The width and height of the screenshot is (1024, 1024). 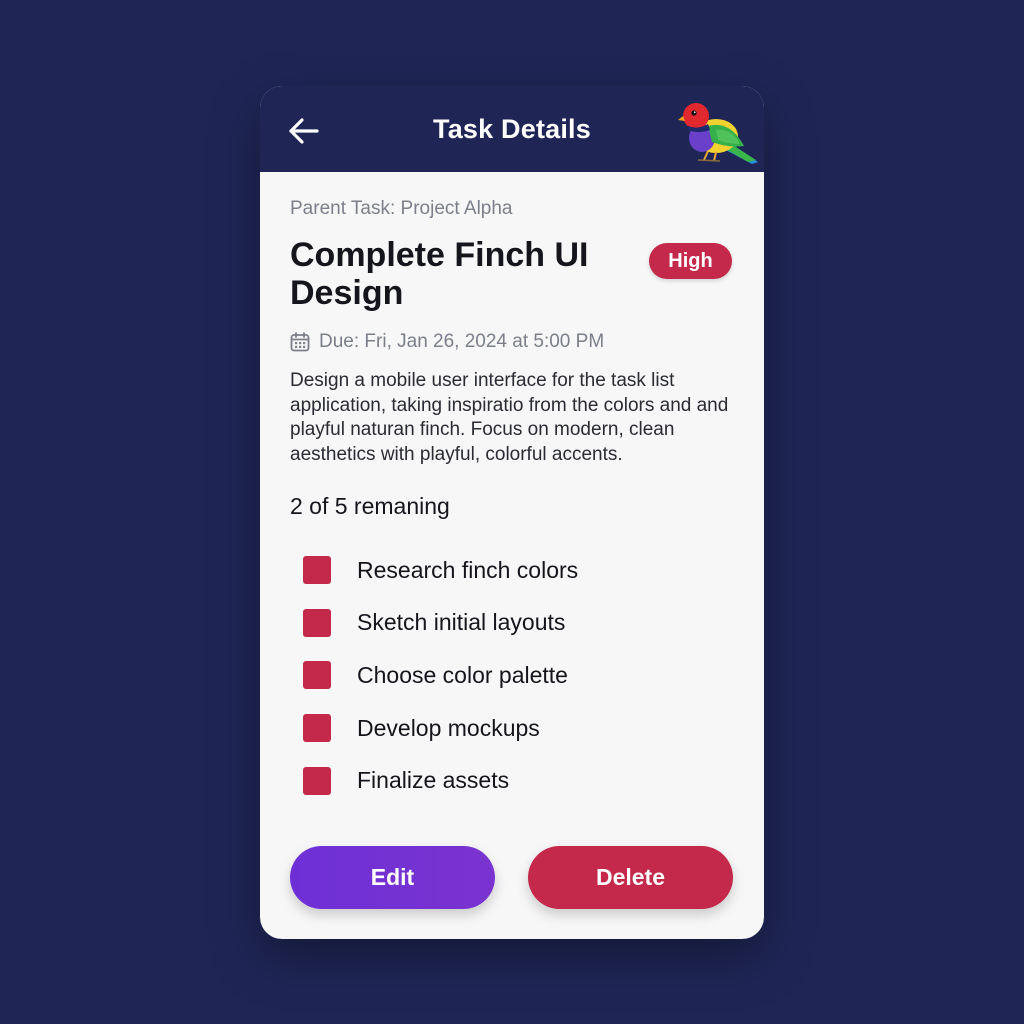 I want to click on subtask-item: Choose color palette, so click(x=440, y=675).